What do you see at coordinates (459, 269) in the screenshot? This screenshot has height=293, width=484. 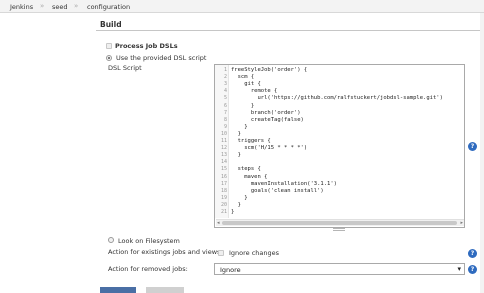 I see `chevron-down-icon: ▾` at bounding box center [459, 269].